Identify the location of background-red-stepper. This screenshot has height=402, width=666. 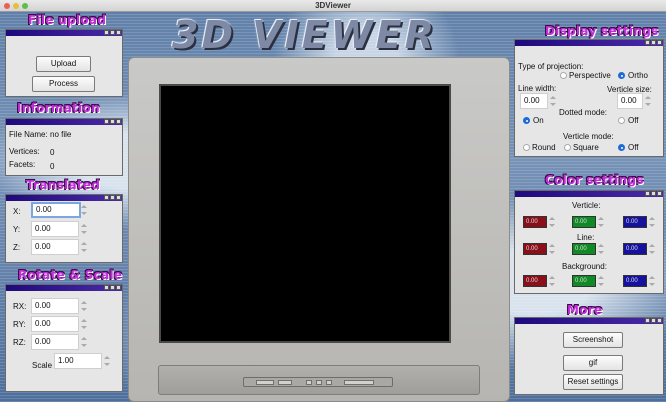
(552, 281).